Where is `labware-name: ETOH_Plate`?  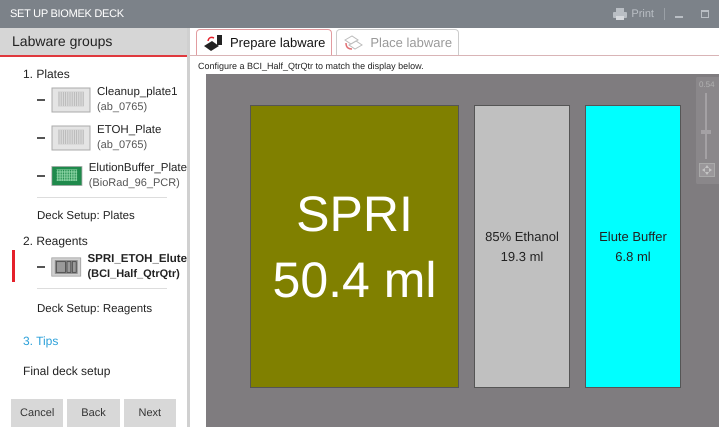 labware-name: ETOH_Plate is located at coordinates (129, 130).